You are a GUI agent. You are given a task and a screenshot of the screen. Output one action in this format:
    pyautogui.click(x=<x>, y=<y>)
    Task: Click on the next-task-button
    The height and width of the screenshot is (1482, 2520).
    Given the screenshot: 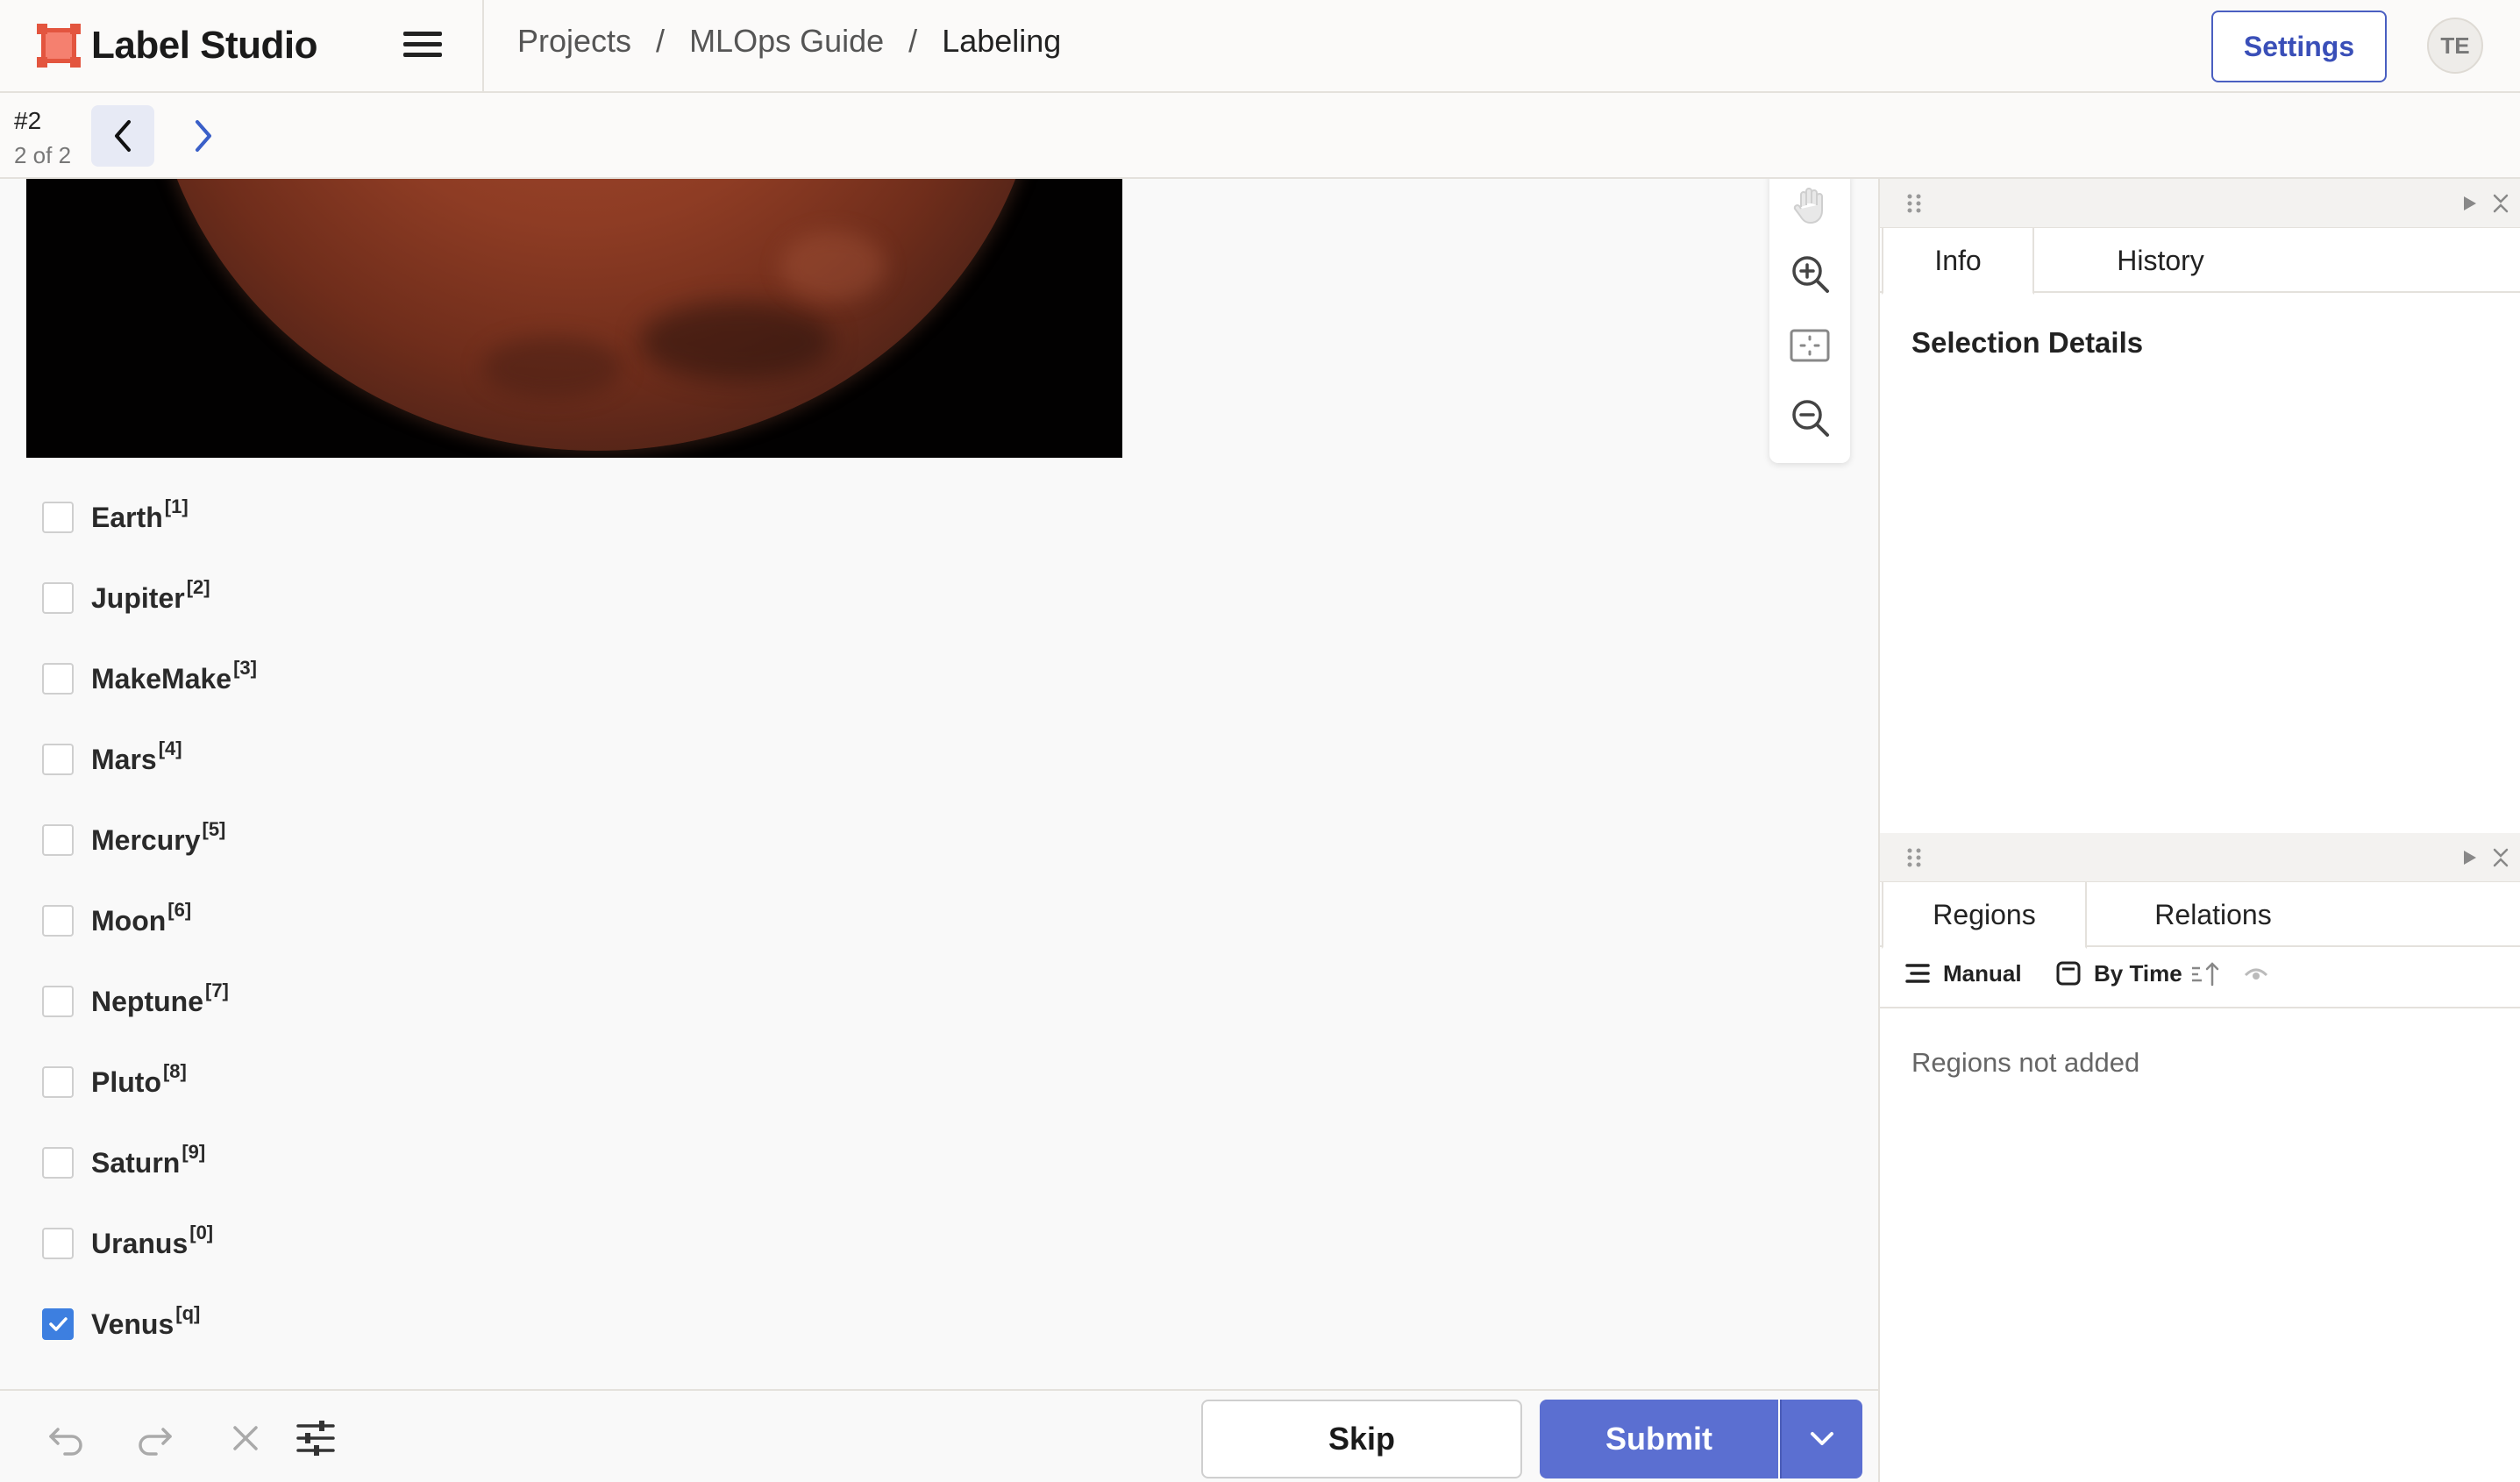 What is the action you would take?
    pyautogui.click(x=203, y=136)
    